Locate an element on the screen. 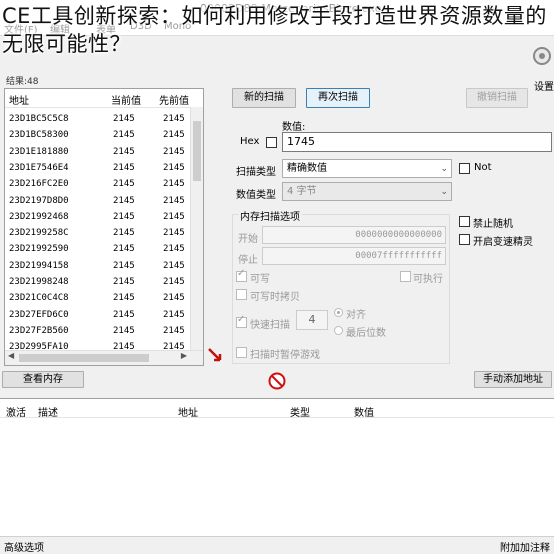 The width and height of the screenshot is (554, 554). results-header: 地址 当前值 先前值 is located at coordinates (104, 98).